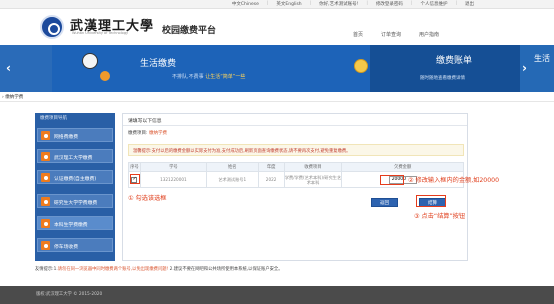 The height and width of the screenshot is (304, 554). What do you see at coordinates (157, 133) in the screenshot?
I see `fee-item-value: 缴纳学费` at bounding box center [157, 133].